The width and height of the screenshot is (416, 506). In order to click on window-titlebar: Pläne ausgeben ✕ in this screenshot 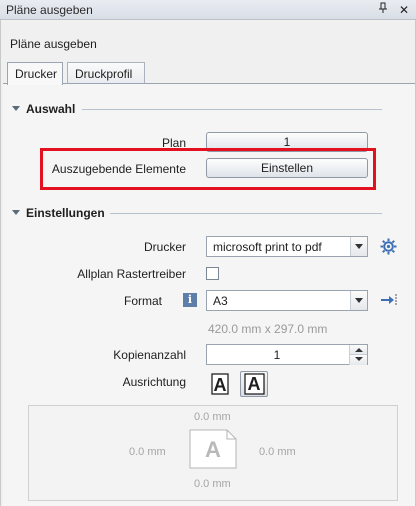, I will do `click(208, 10)`.